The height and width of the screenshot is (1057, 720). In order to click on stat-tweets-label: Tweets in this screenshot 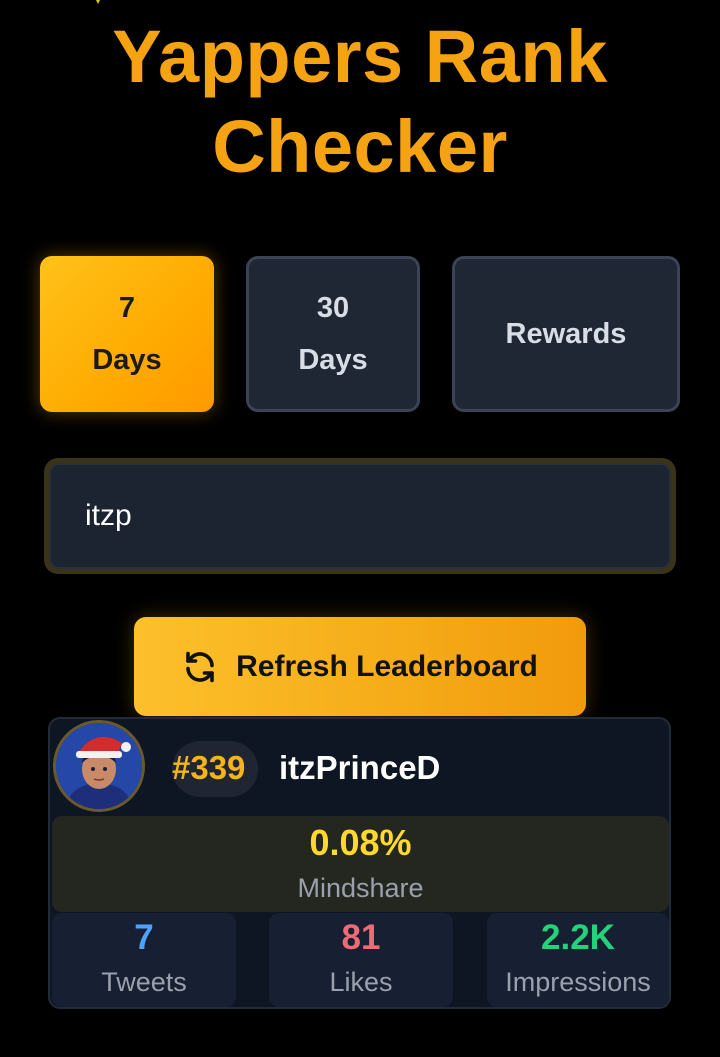, I will do `click(144, 982)`.